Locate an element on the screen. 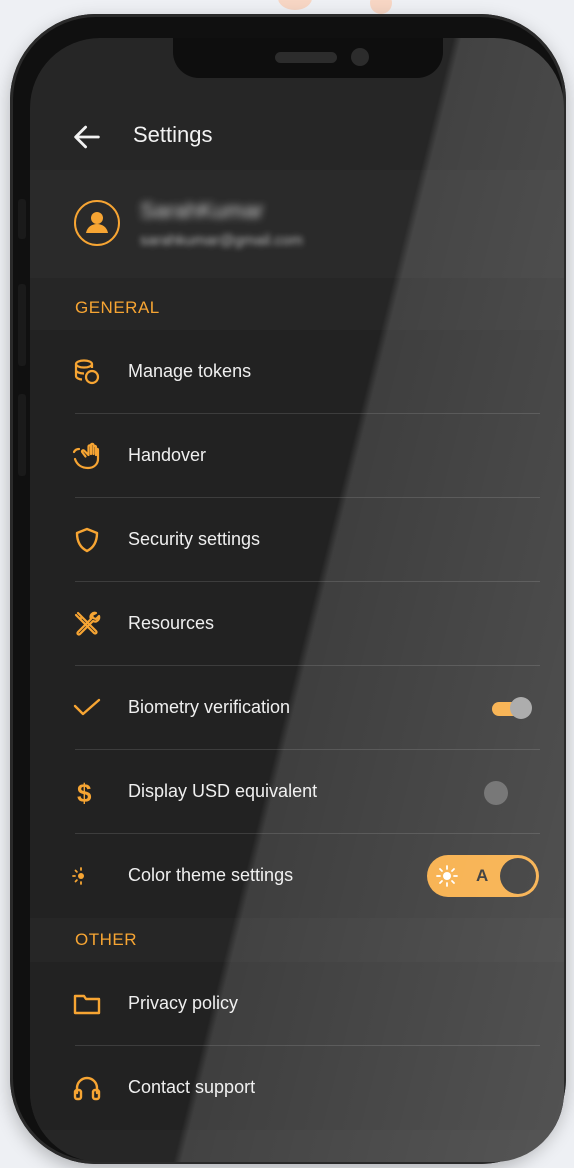 This screenshot has width=574, height=1168. settings-item-biometry: Biometry verification is located at coordinates (297, 708).